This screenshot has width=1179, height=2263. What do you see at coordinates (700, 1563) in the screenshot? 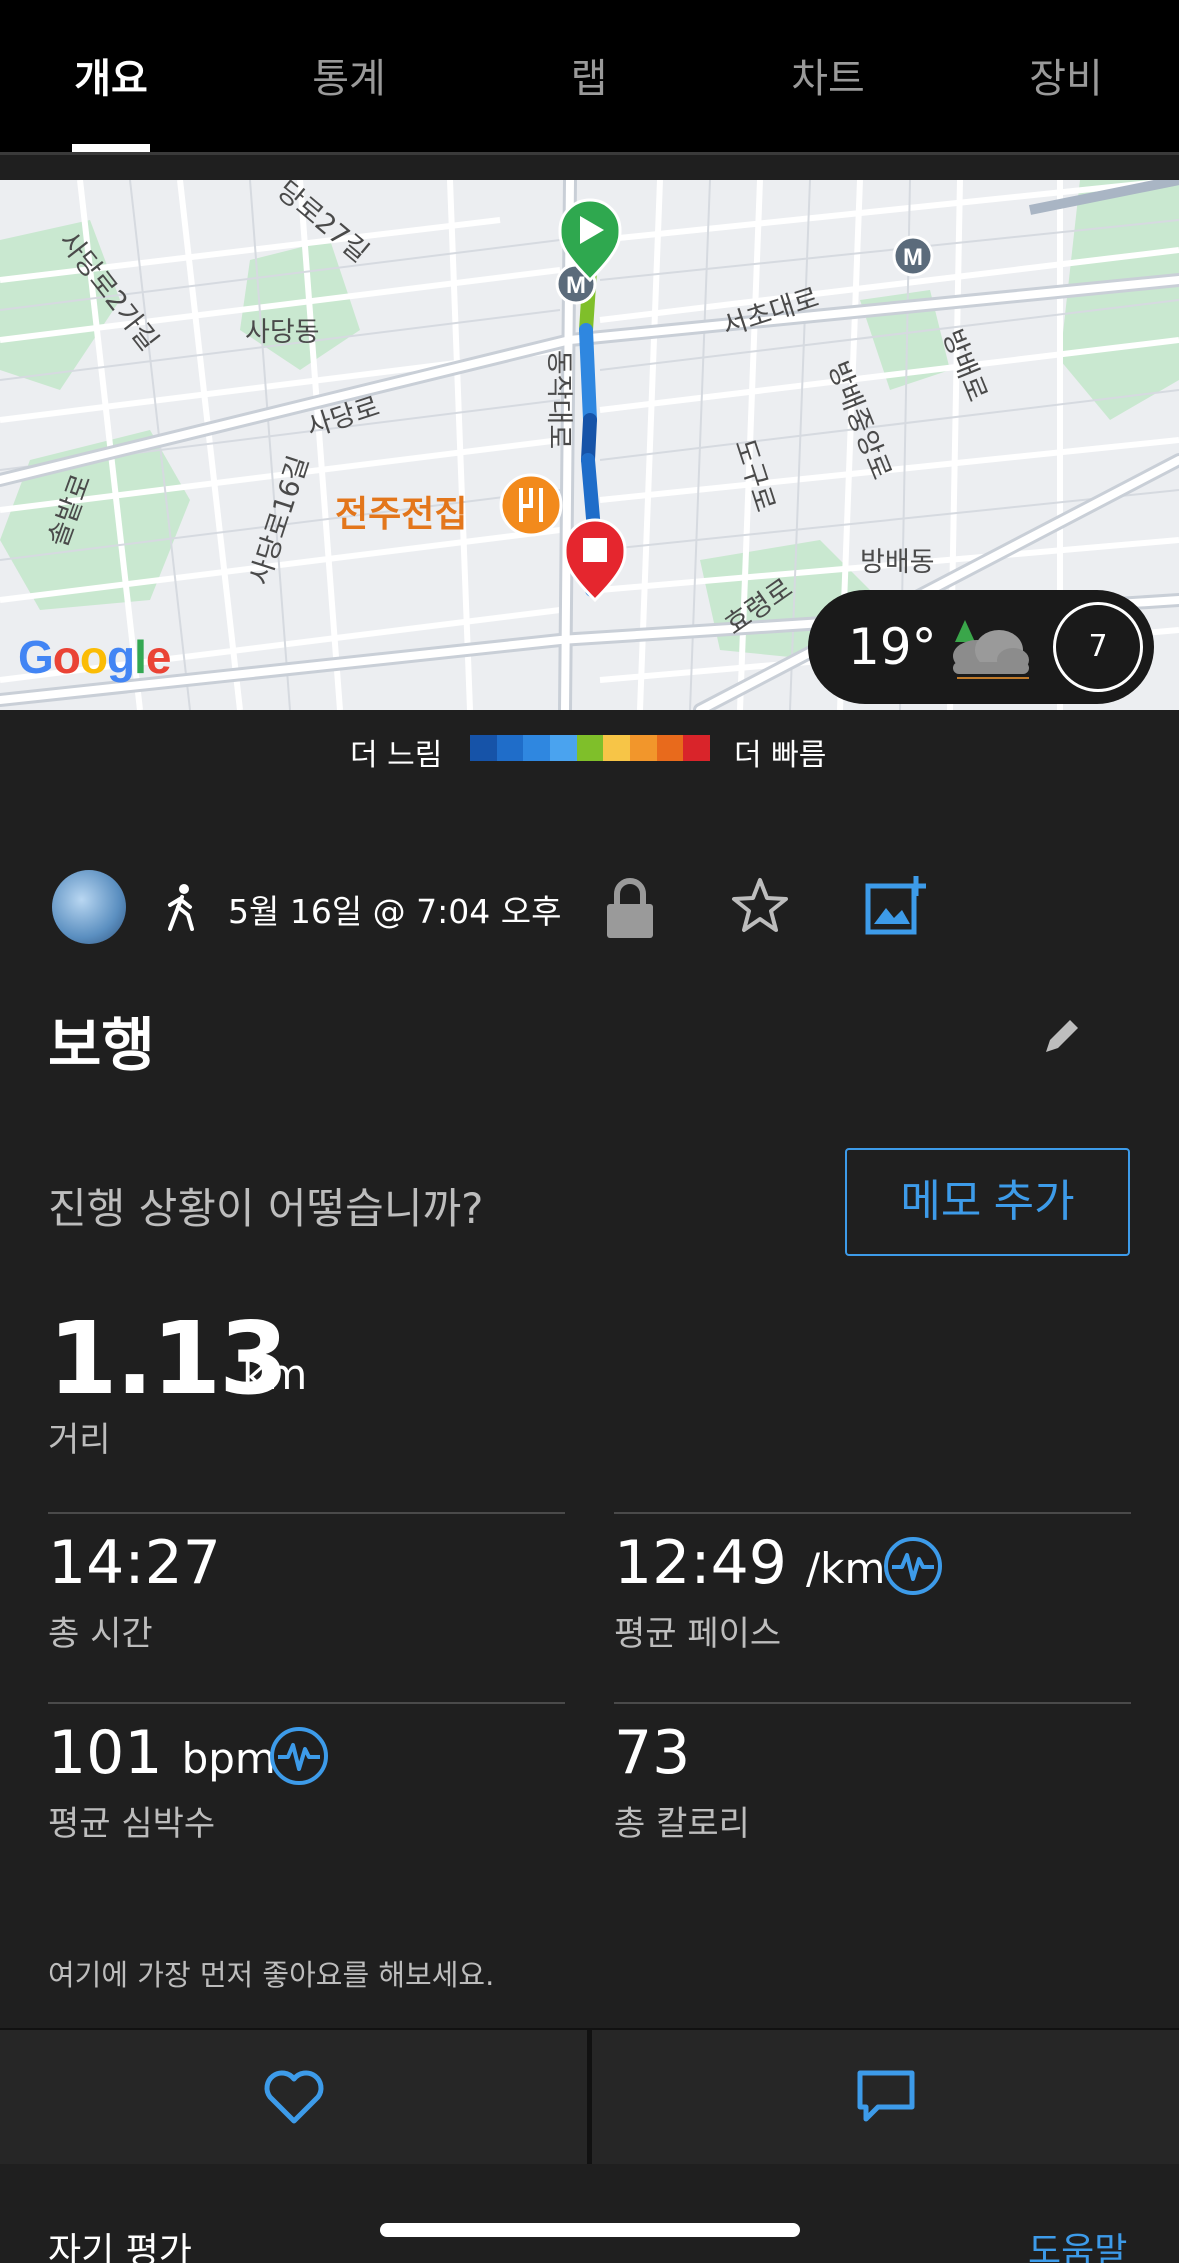
I see `avg-pace-value: 12:49` at bounding box center [700, 1563].